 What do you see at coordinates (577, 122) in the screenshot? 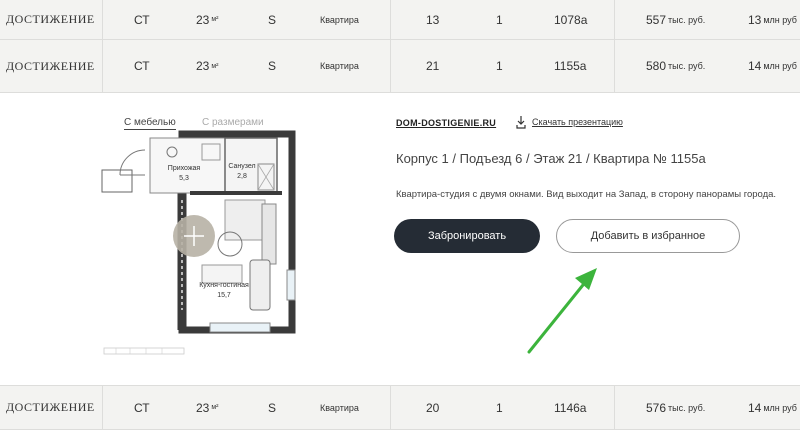
I see `download-label: Скачать презентацию` at bounding box center [577, 122].